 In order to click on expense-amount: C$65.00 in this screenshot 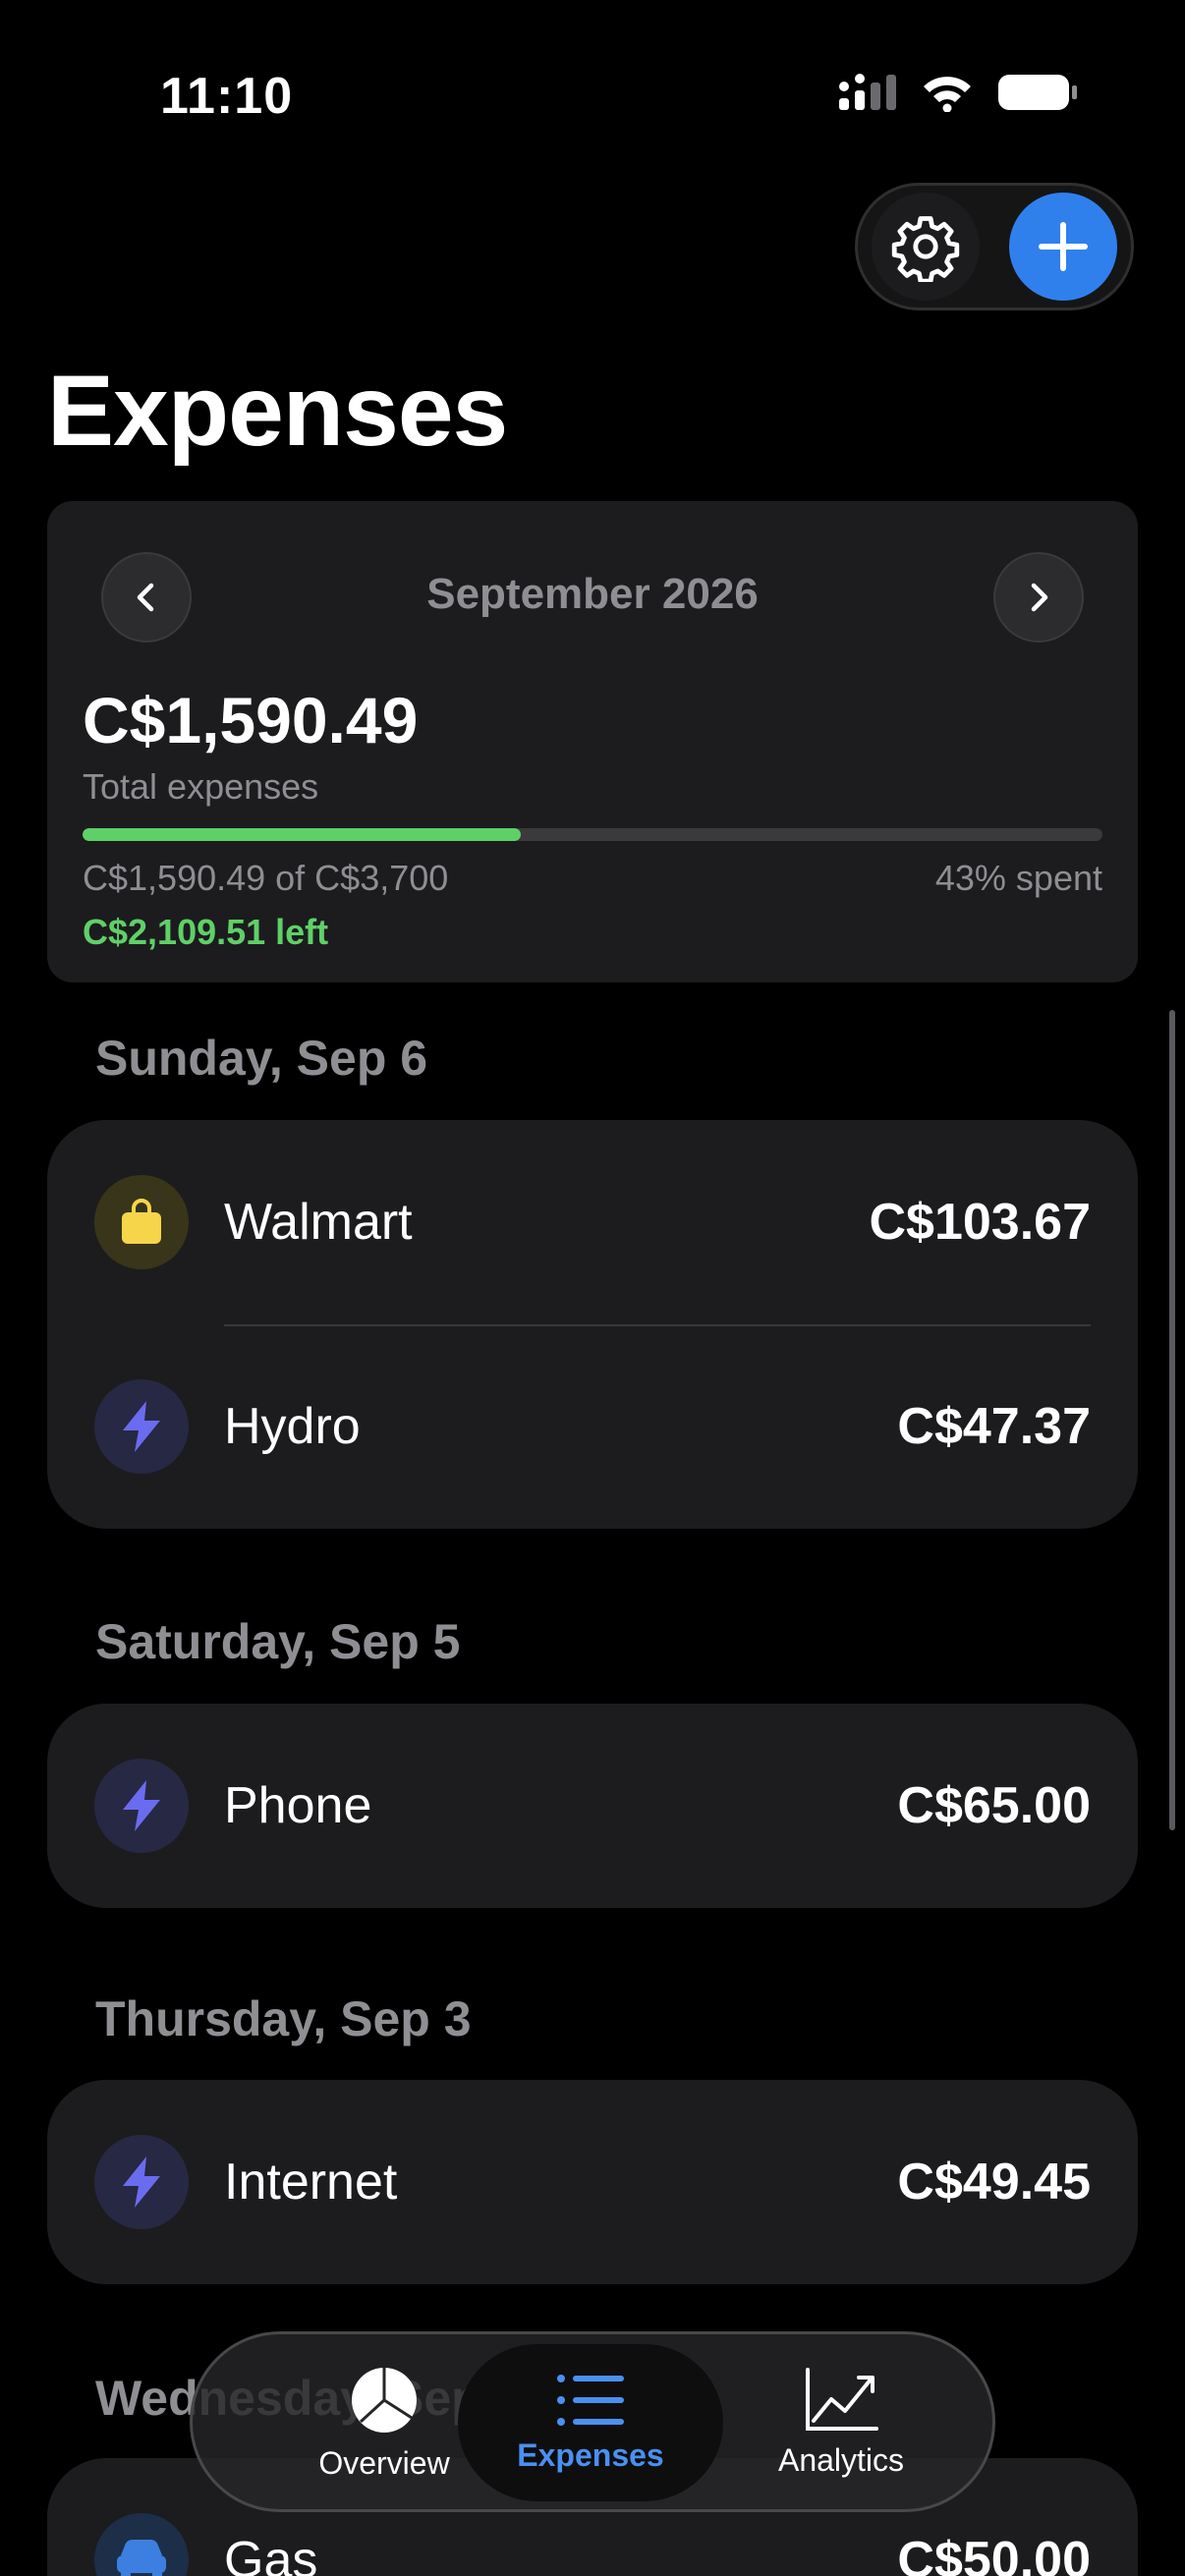, I will do `click(994, 1805)`.